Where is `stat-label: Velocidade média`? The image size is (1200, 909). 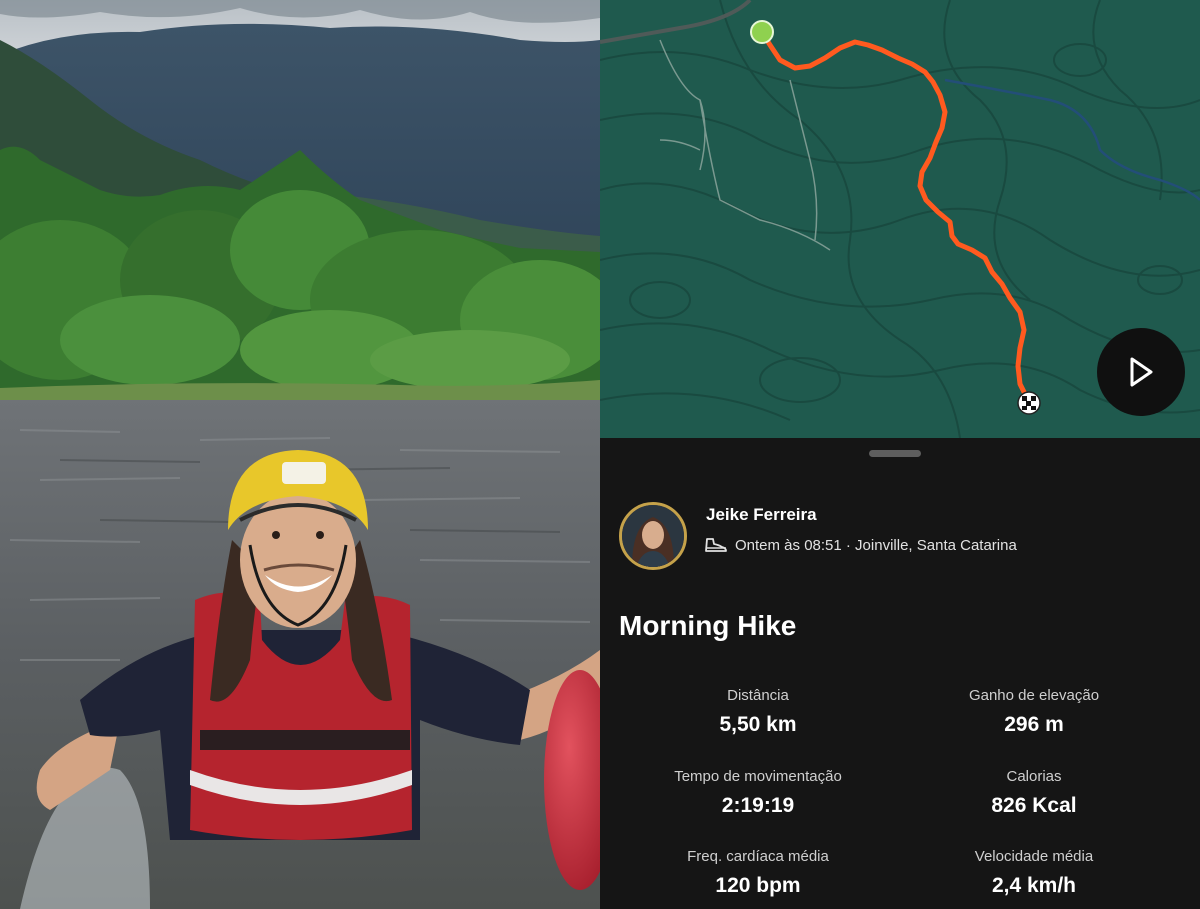 stat-label: Velocidade média is located at coordinates (1034, 856).